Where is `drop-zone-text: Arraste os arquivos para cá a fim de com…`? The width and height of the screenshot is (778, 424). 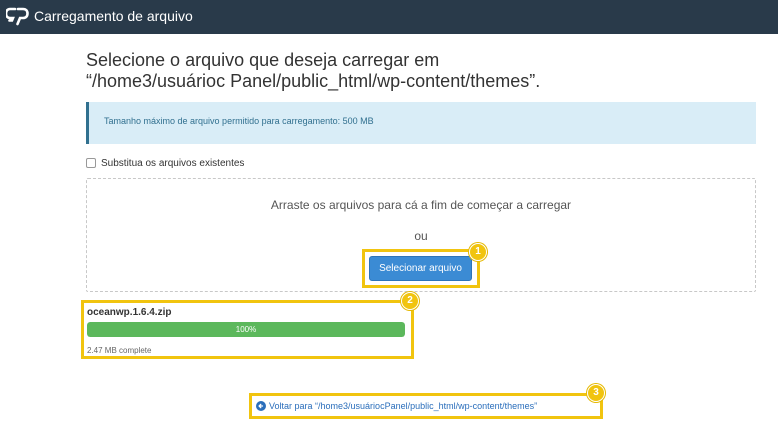
drop-zone-text: Arraste os arquivos para cá a fim de com… is located at coordinates (421, 205).